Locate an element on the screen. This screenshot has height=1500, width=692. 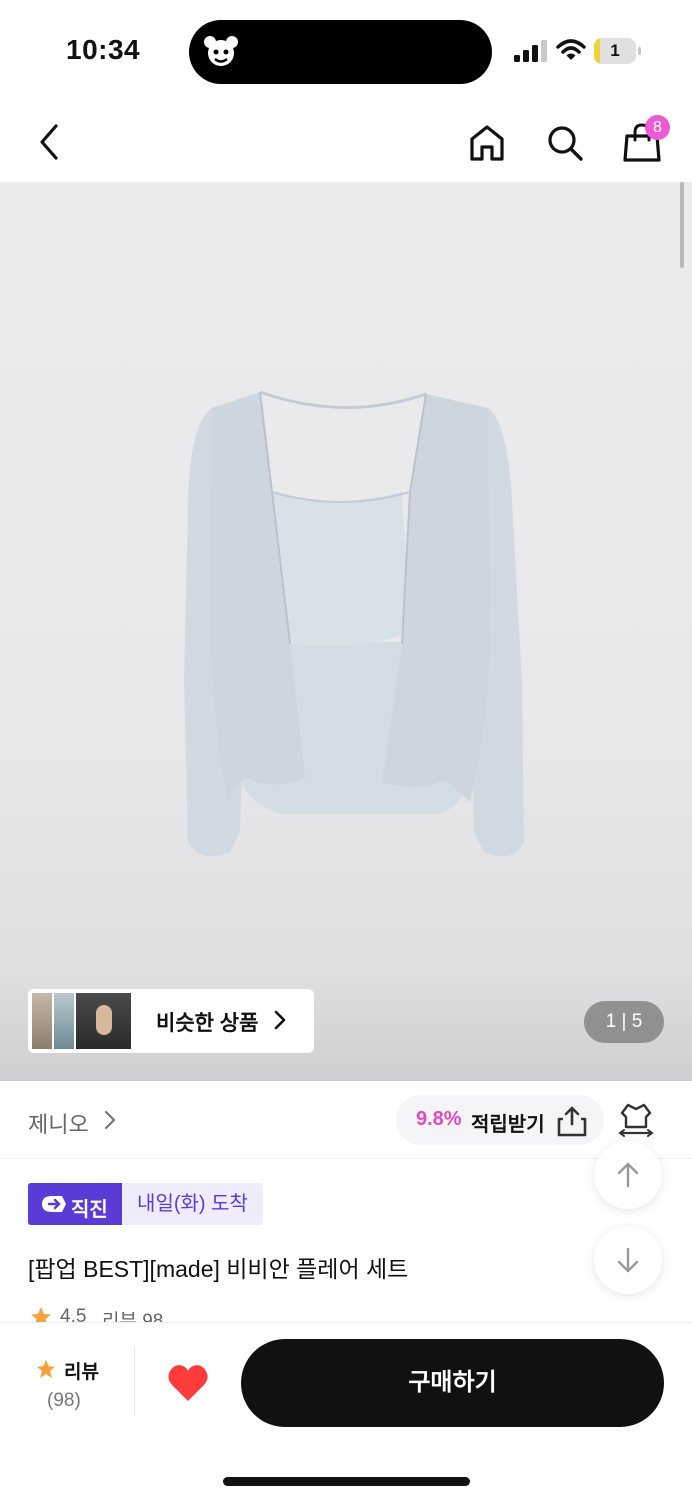
wifi-icon is located at coordinates (571, 49).